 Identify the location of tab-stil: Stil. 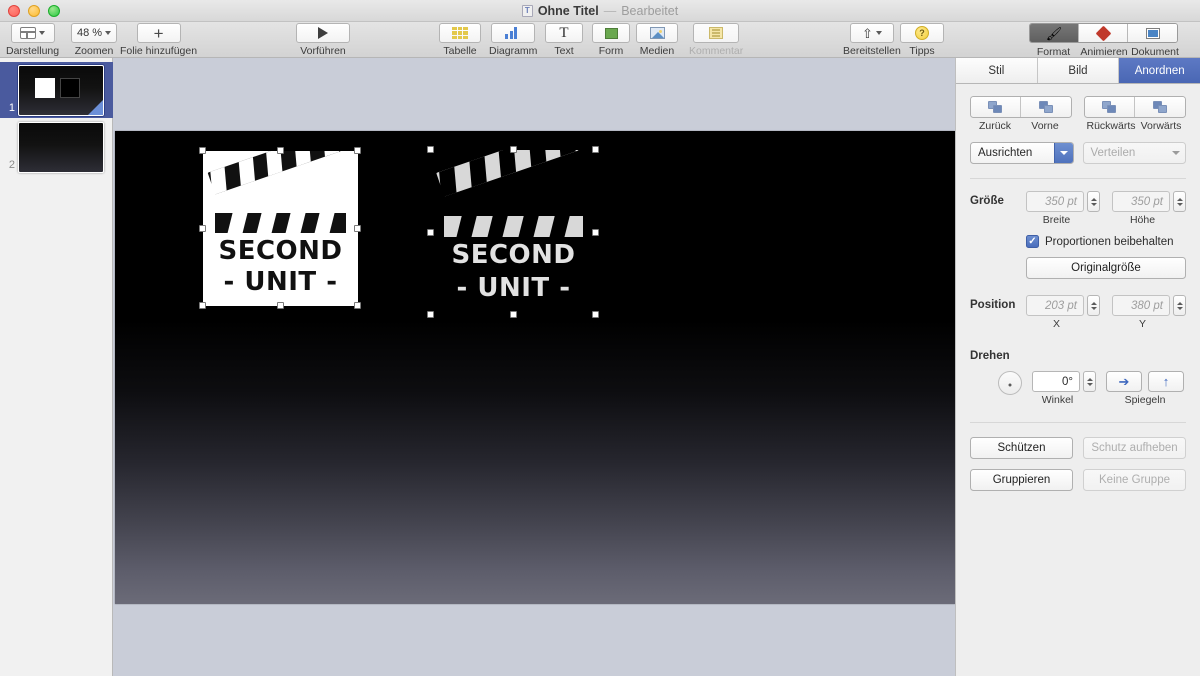
(997, 70).